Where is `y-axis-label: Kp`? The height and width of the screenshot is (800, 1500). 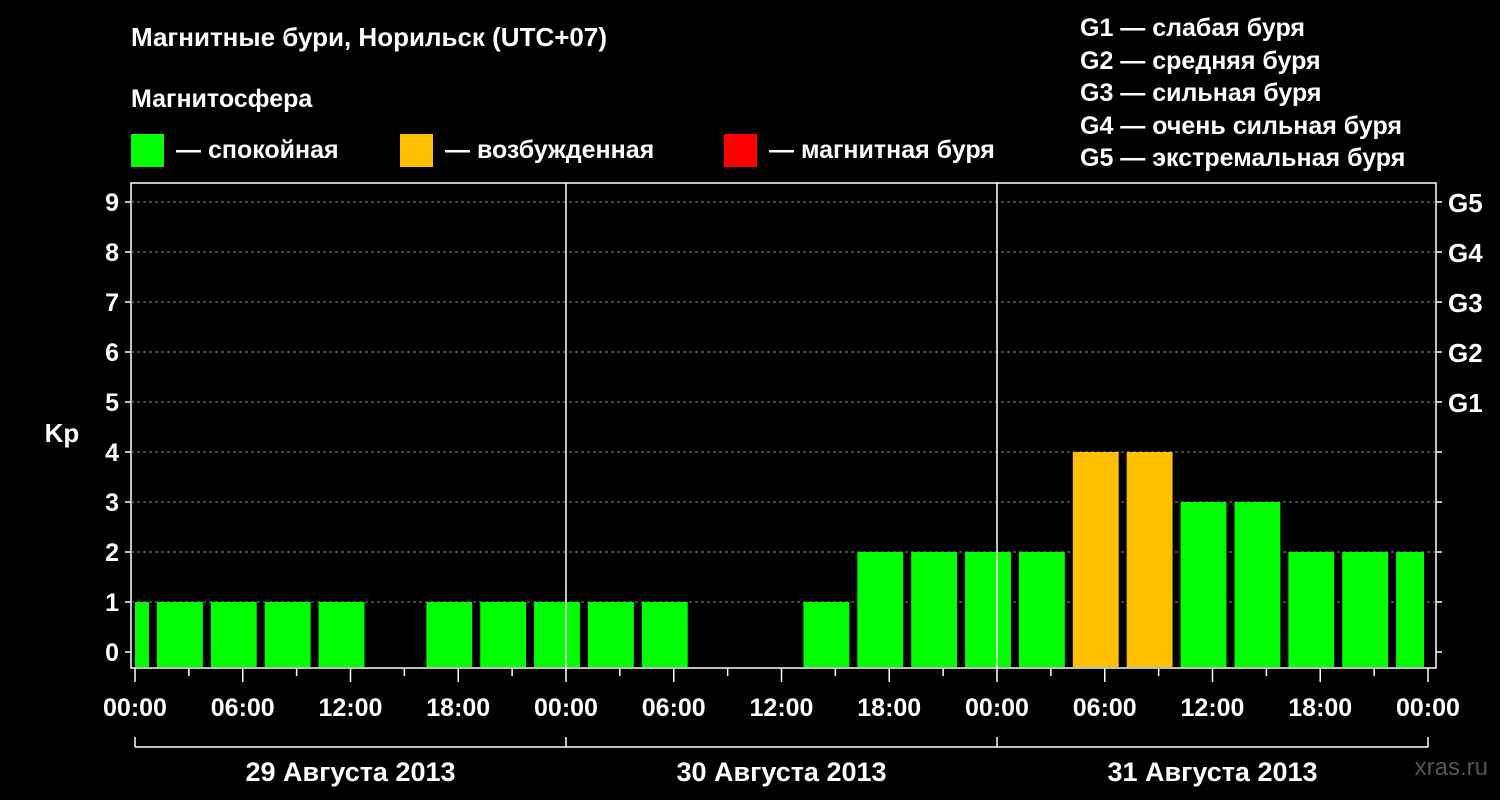 y-axis-label: Kp is located at coordinates (62, 433).